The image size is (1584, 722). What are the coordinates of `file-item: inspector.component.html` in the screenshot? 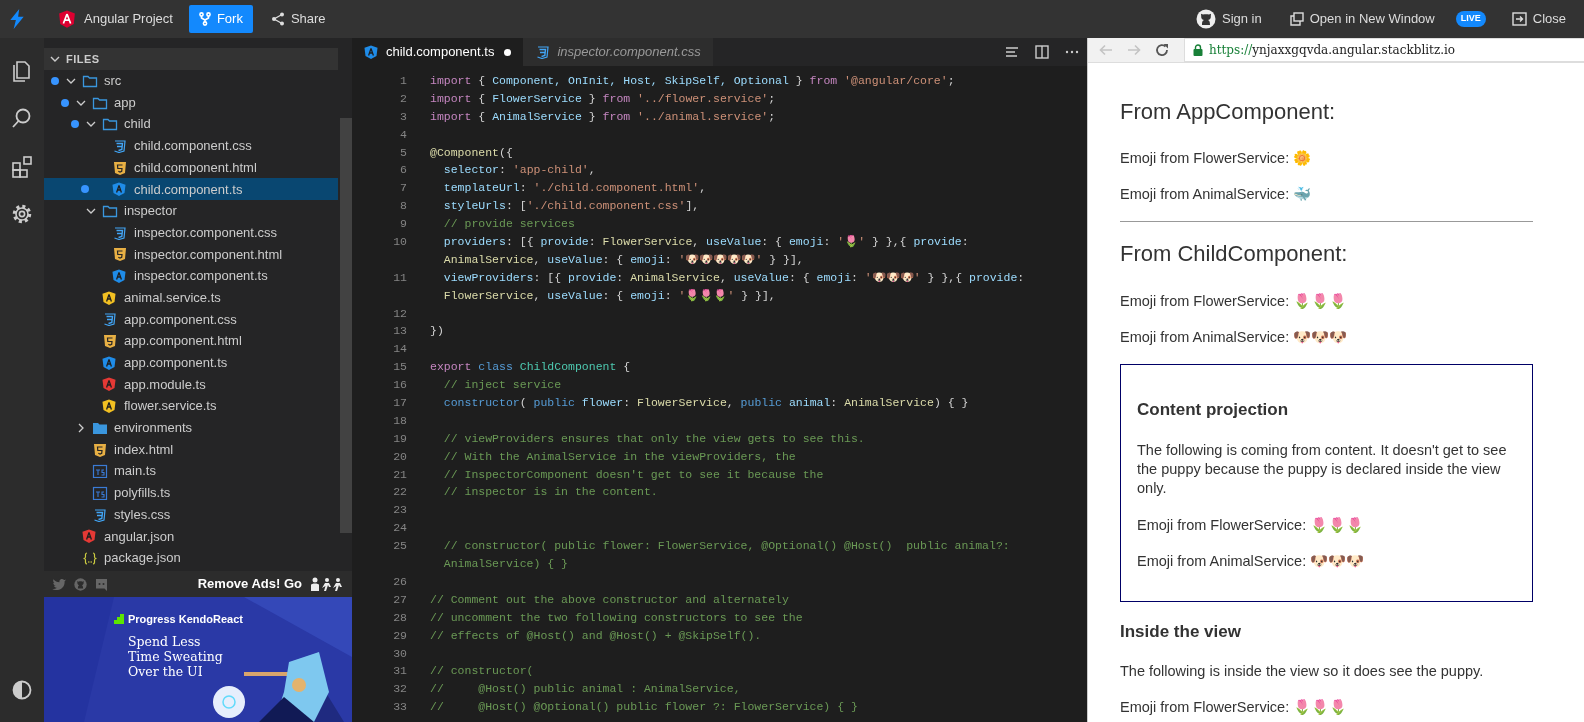 It's located at (191, 254).